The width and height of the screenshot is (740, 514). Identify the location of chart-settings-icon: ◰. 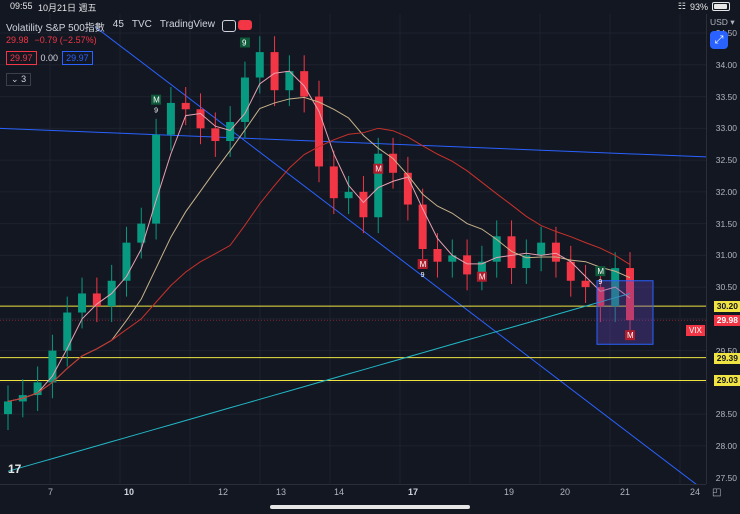
(716, 492).